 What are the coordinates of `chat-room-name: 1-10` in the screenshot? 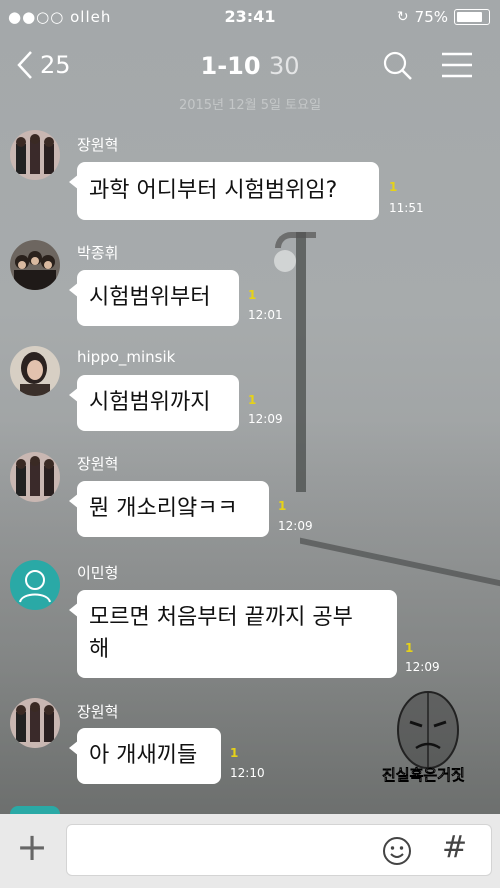 It's located at (230, 66).